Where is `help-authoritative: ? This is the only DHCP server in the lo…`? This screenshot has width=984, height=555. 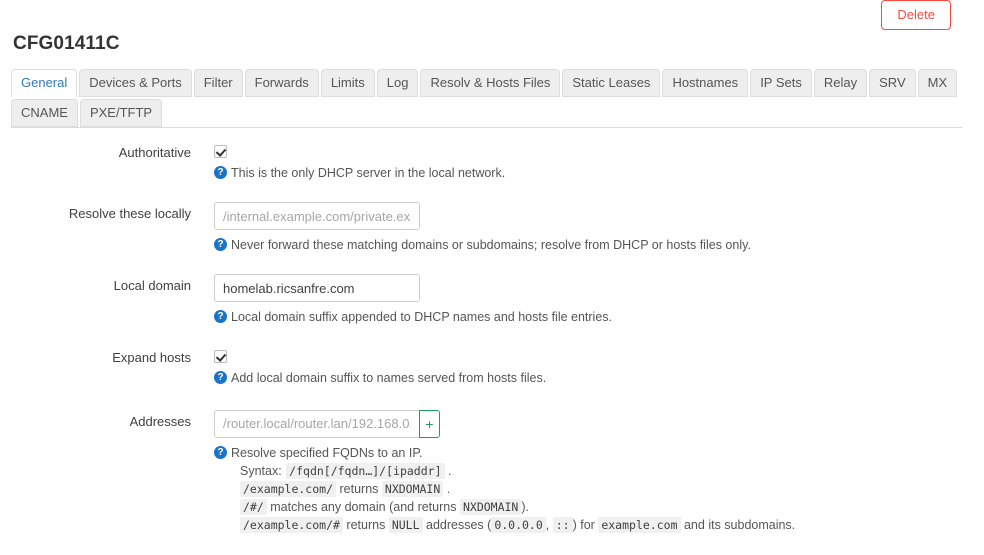 help-authoritative: ? This is the only DHCP server in the lo… is located at coordinates (599, 173).